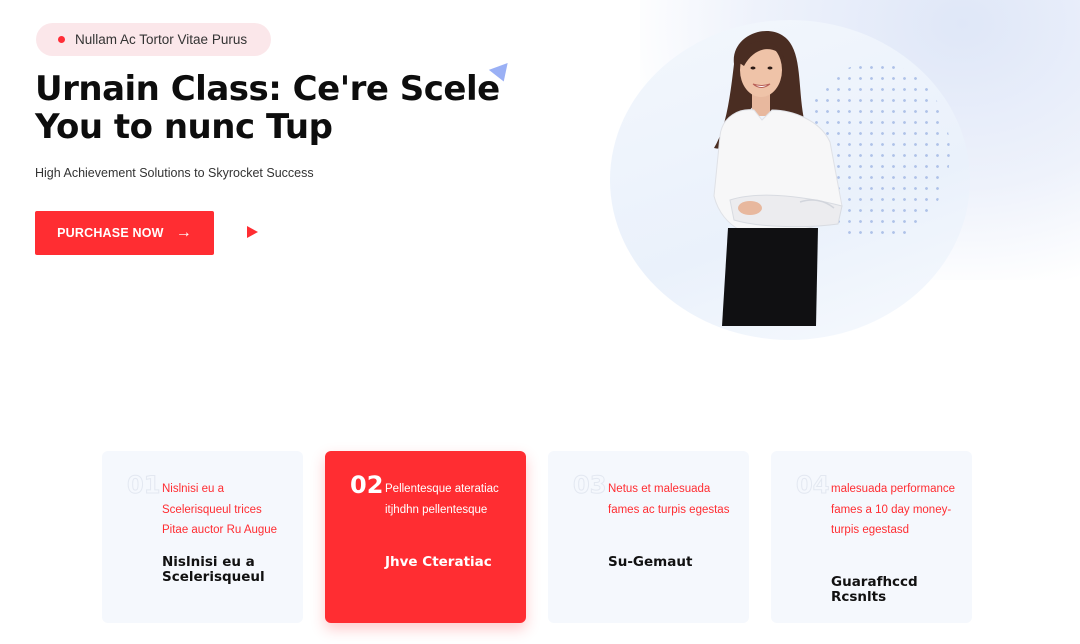 The width and height of the screenshot is (1080, 644). Describe the element at coordinates (61, 39) in the screenshot. I see `badge-dot-icon` at that location.